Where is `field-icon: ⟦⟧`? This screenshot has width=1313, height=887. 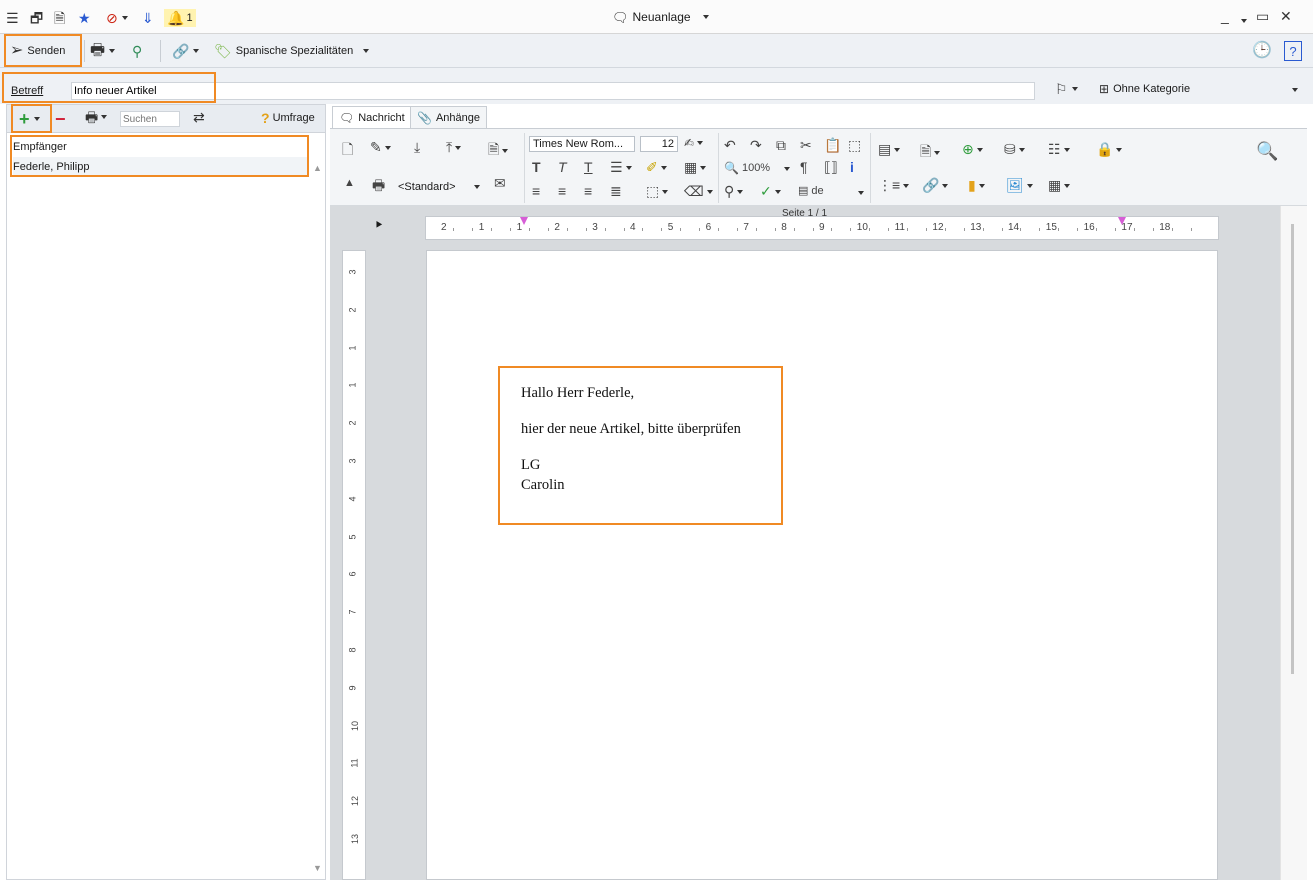
field-icon: ⟦⟧ is located at coordinates (831, 167).